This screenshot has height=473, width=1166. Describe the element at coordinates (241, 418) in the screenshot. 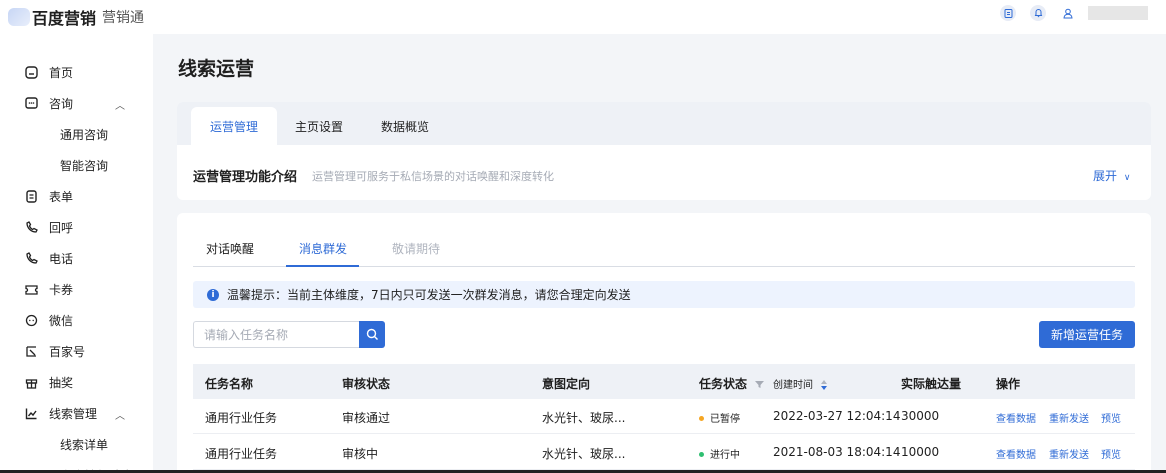

I see `cell-task-name: 通用行业任务` at that location.